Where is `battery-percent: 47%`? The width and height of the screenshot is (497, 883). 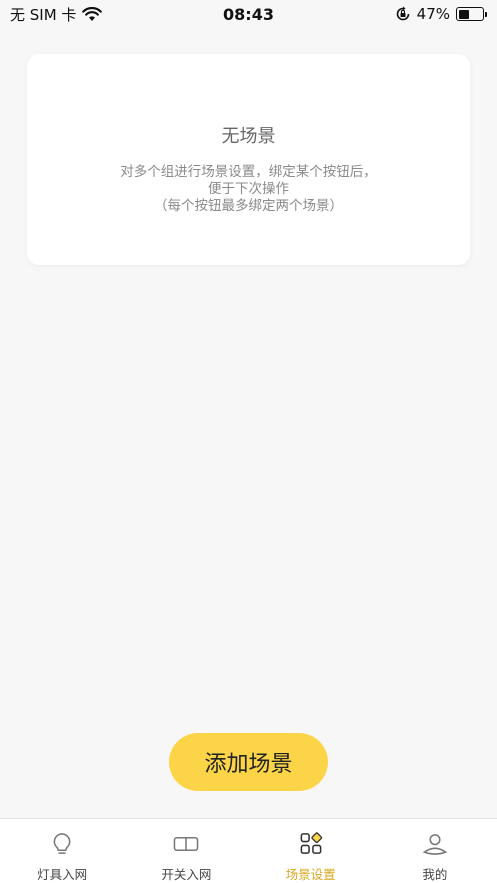 battery-percent: 47% is located at coordinates (433, 14).